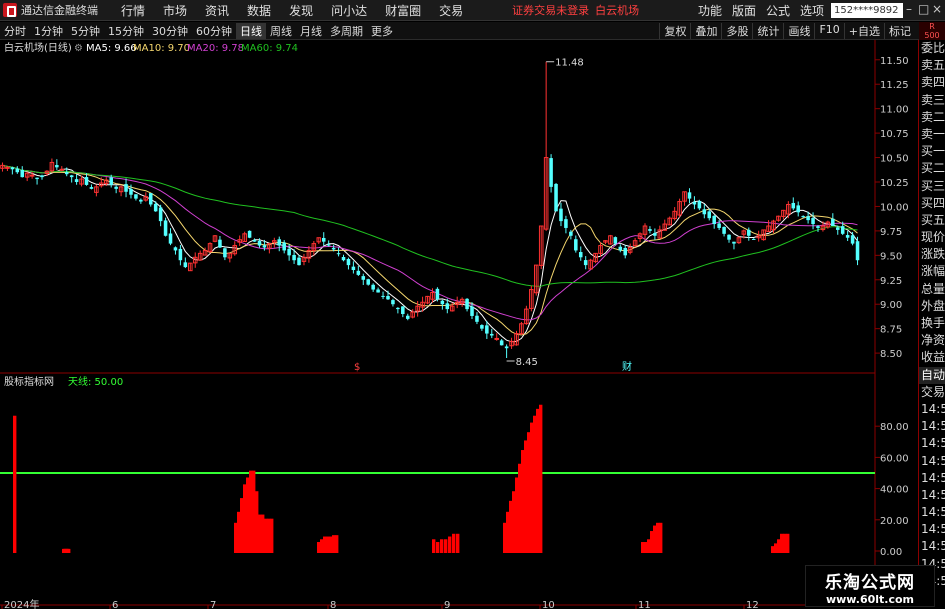 This screenshot has height=609, width=945. What do you see at coordinates (403, 10) in the screenshot?
I see `menu-item-caifuquan: 财富圈` at bounding box center [403, 10].